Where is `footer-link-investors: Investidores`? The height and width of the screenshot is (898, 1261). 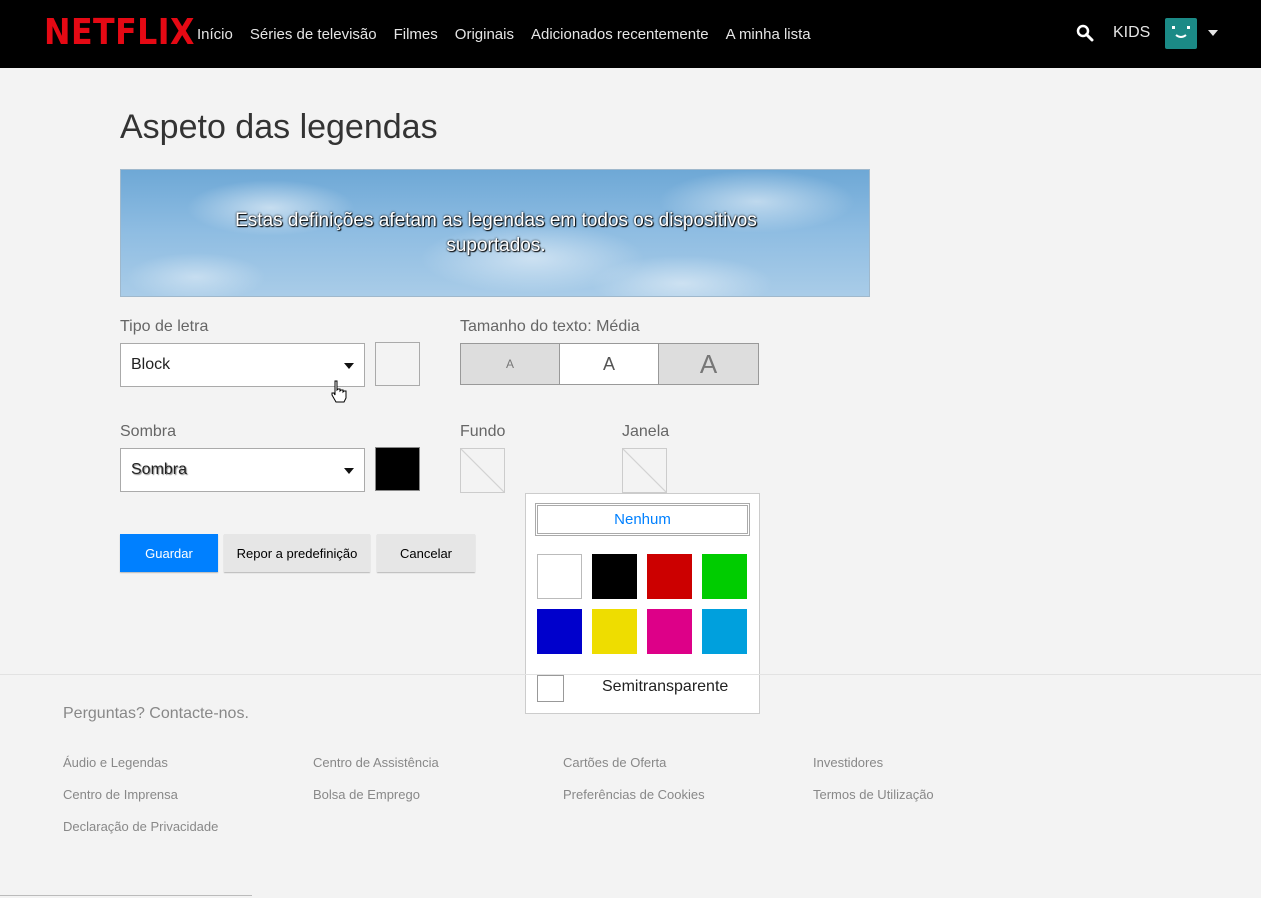 footer-link-investors: Investidores is located at coordinates (848, 762).